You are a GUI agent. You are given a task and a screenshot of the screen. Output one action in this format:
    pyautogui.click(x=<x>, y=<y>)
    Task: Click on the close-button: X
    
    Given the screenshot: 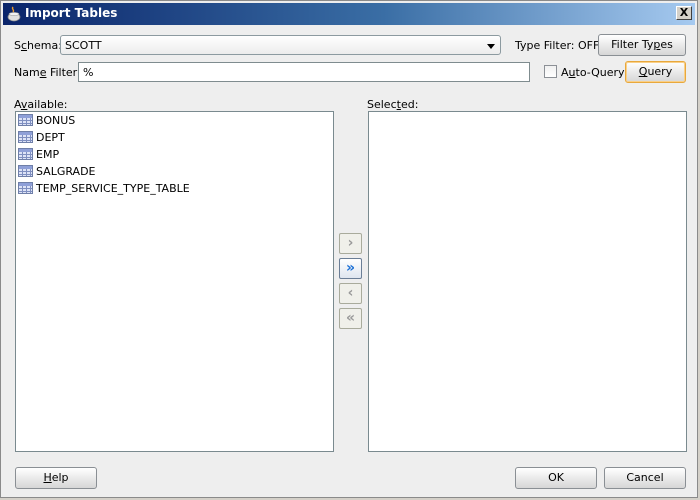 What is the action you would take?
    pyautogui.click(x=684, y=13)
    